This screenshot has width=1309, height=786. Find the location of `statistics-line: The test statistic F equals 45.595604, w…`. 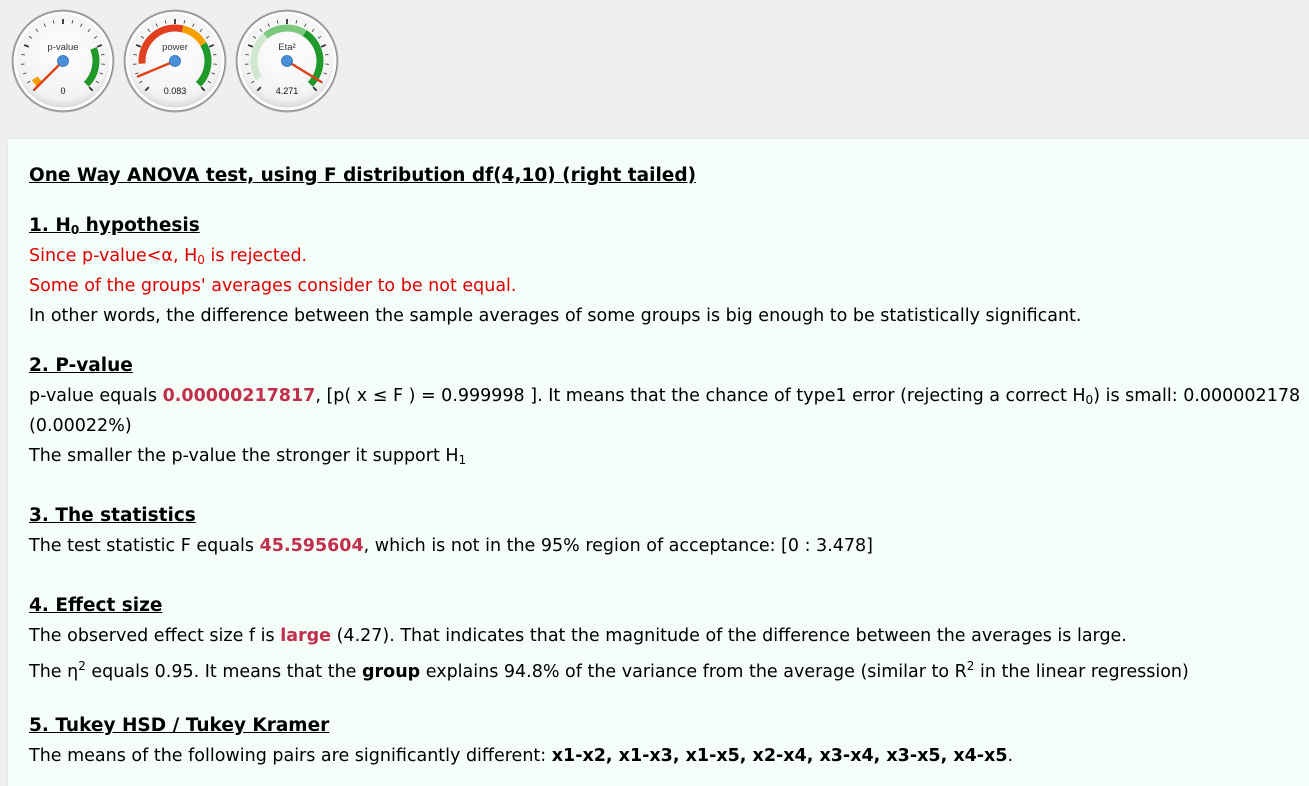

statistics-line: The test statistic F equals 45.595604, w… is located at coordinates (451, 546).